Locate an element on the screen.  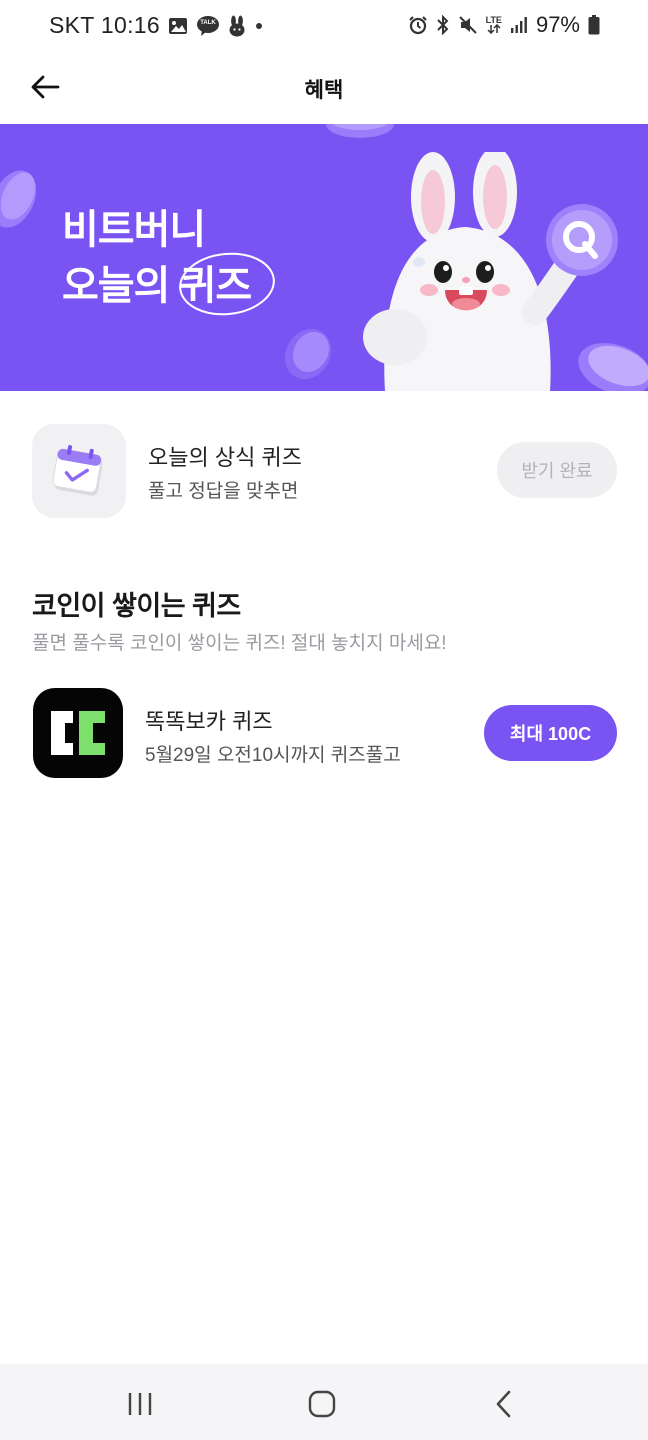
status-bar: SKT 10:16 TALK LTE 97% is located at coordinates (324, 28).